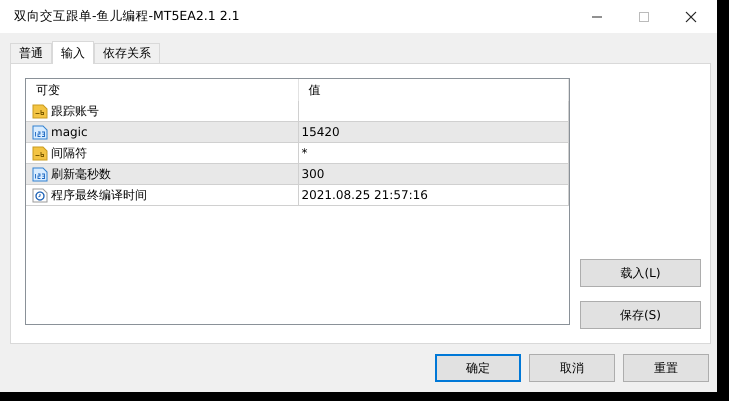  What do you see at coordinates (127, 53) in the screenshot?
I see `tab: 依存关系` at bounding box center [127, 53].